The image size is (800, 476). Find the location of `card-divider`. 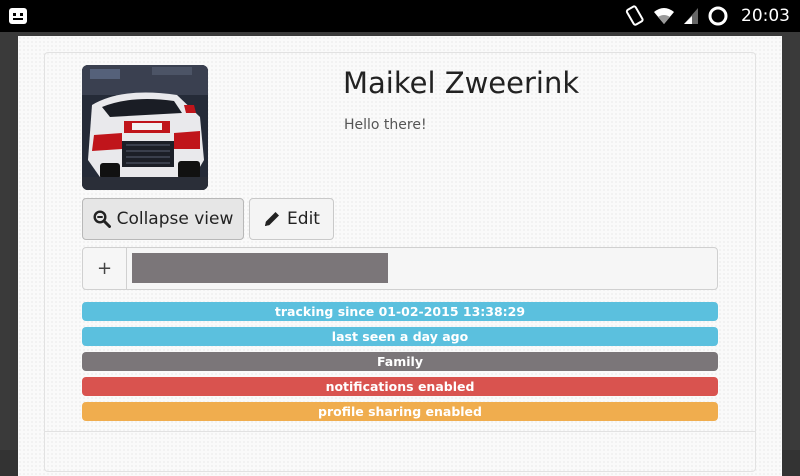

card-divider is located at coordinates (400, 431).